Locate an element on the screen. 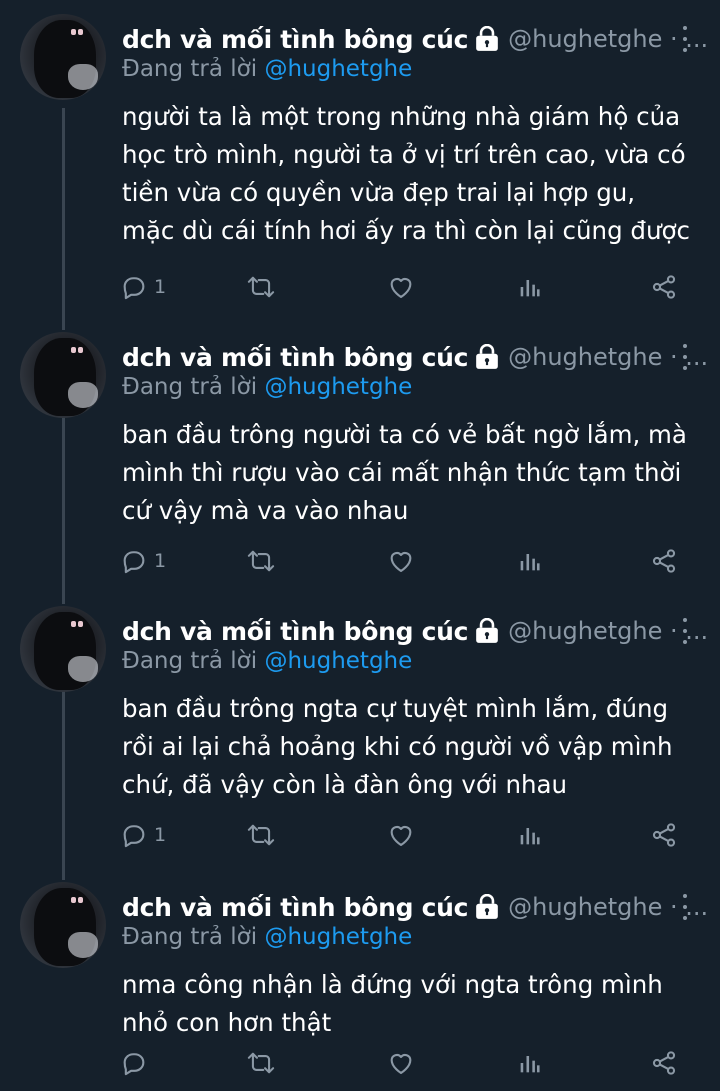 The width and height of the screenshot is (720, 1091). reply-button is located at coordinates (137, 1063).